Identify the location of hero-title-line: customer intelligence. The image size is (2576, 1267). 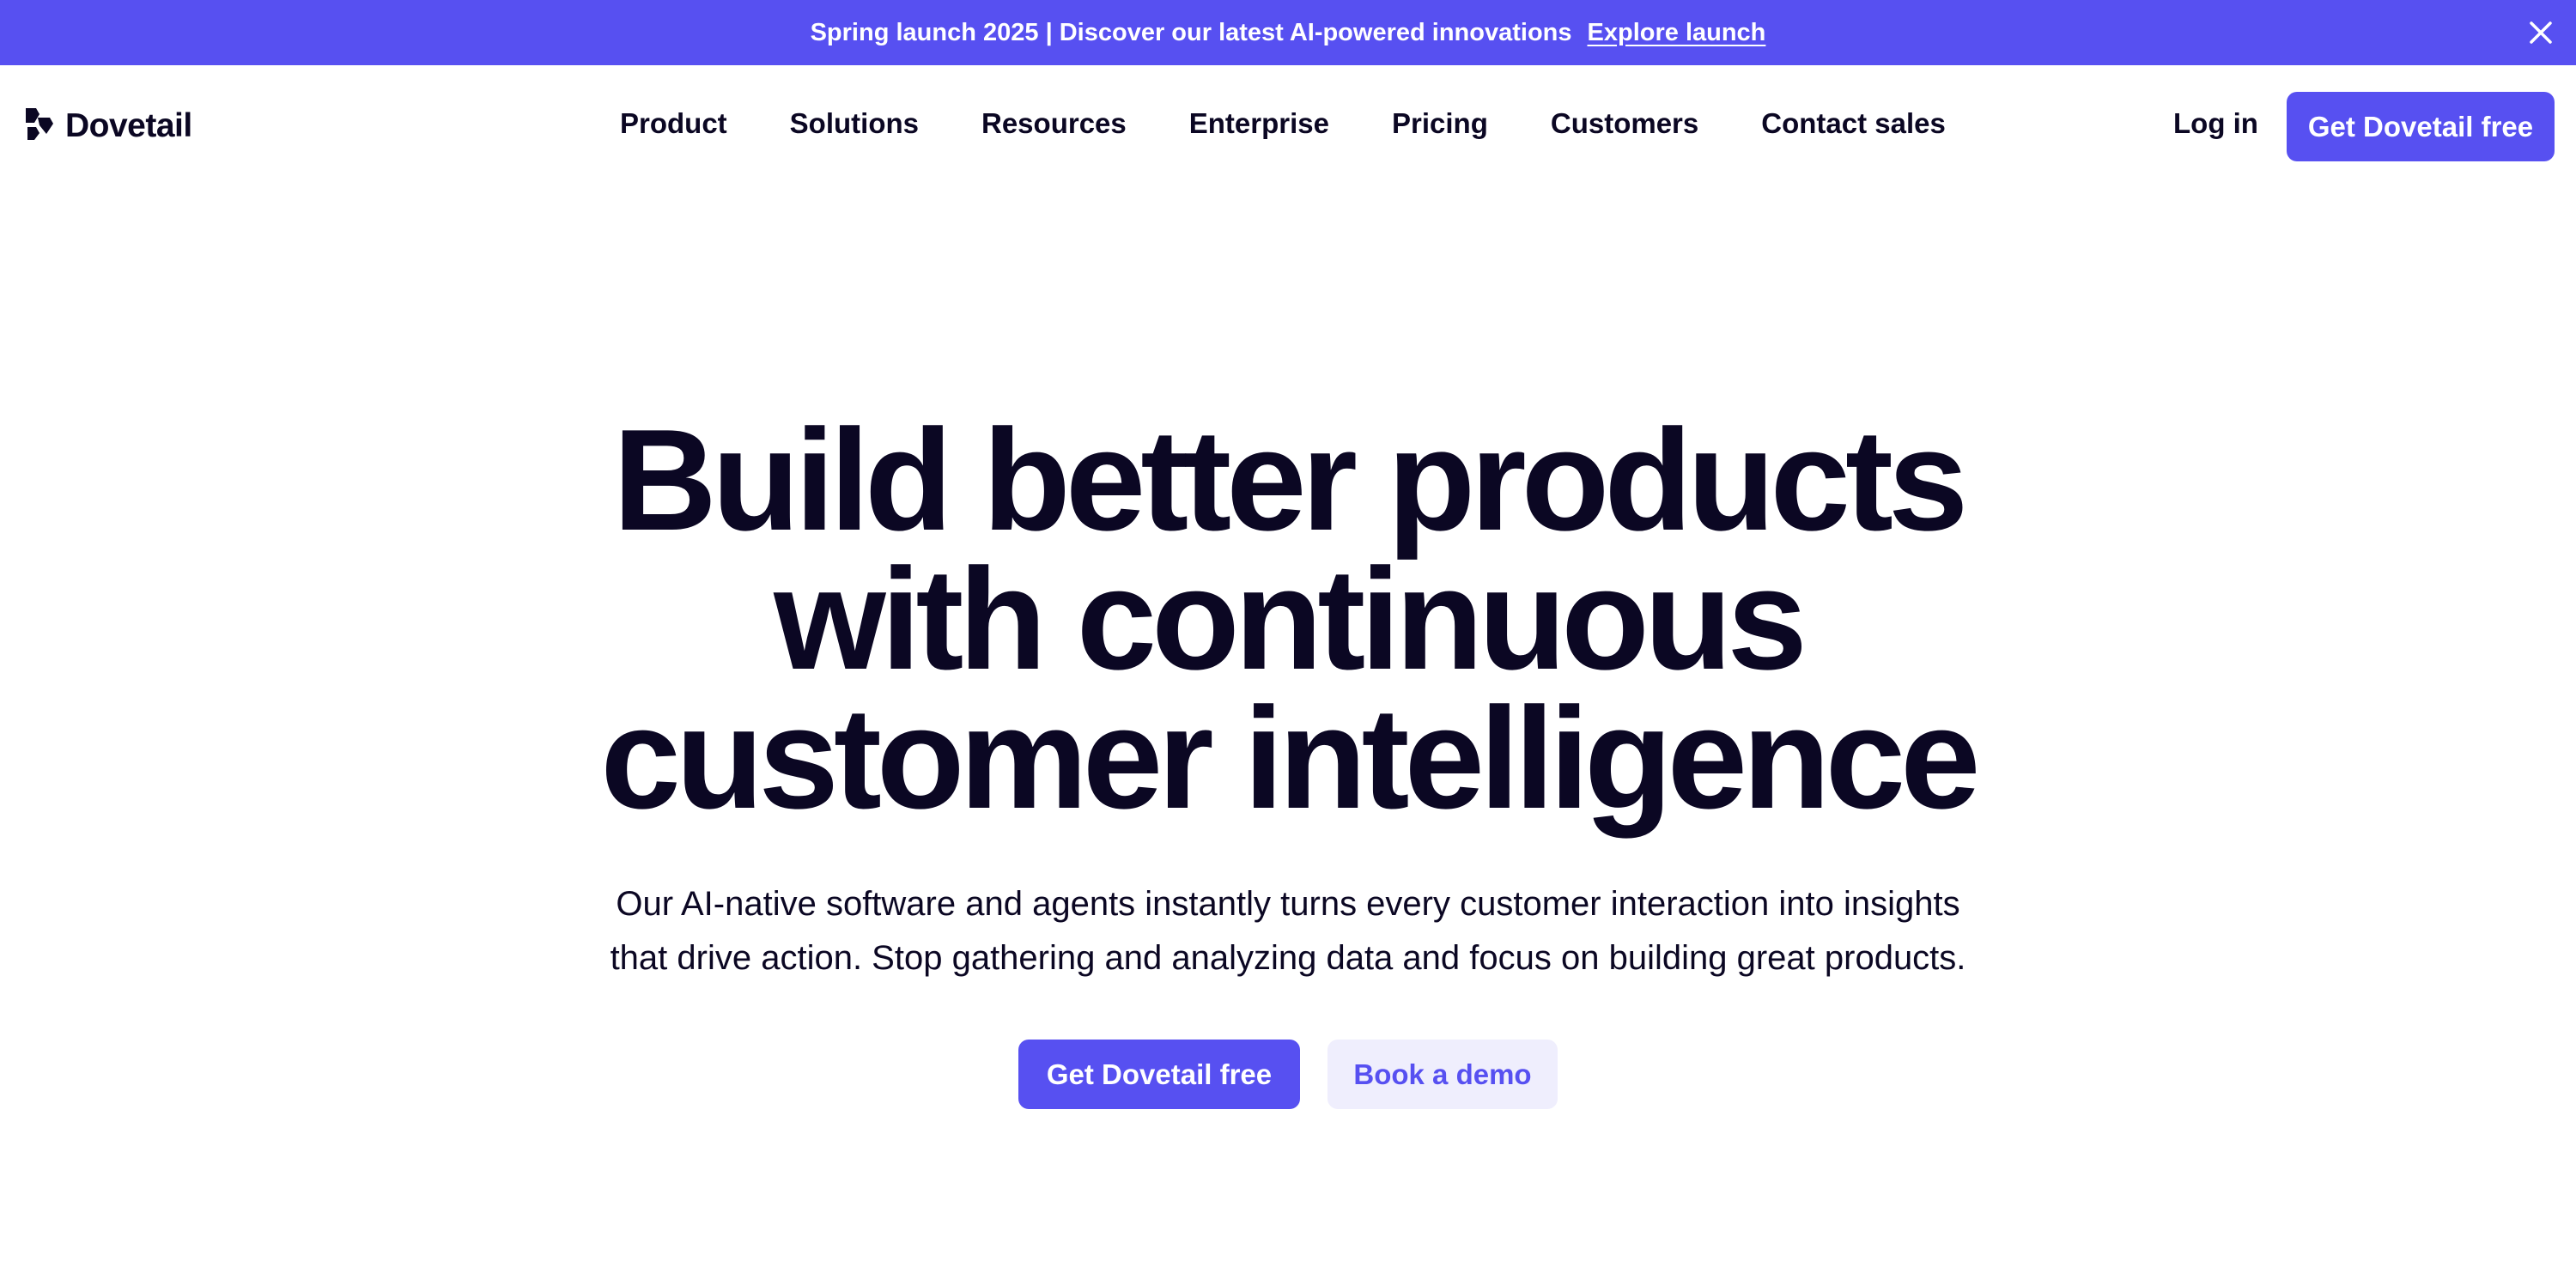
(1290, 758).